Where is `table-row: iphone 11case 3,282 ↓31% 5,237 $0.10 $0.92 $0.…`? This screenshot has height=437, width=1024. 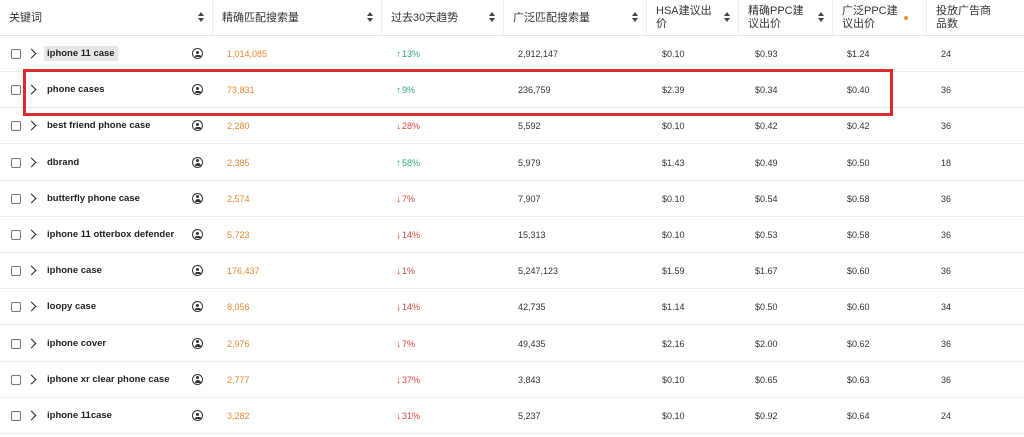
table-row: iphone 11case 3,282 ↓31% 5,237 $0.10 $0.92 $0.… is located at coordinates (512, 416).